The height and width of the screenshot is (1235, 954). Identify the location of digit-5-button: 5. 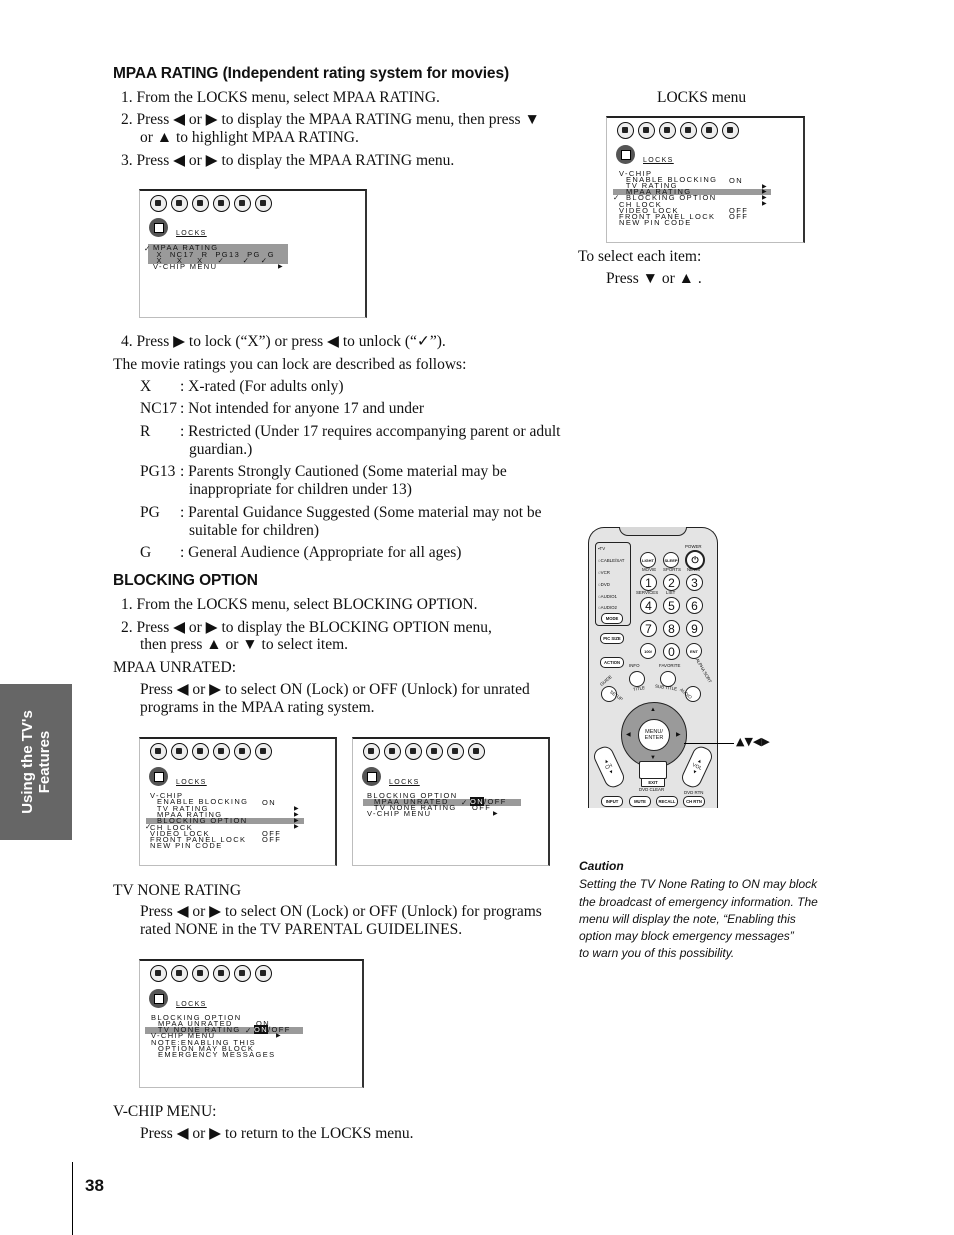
(671, 605).